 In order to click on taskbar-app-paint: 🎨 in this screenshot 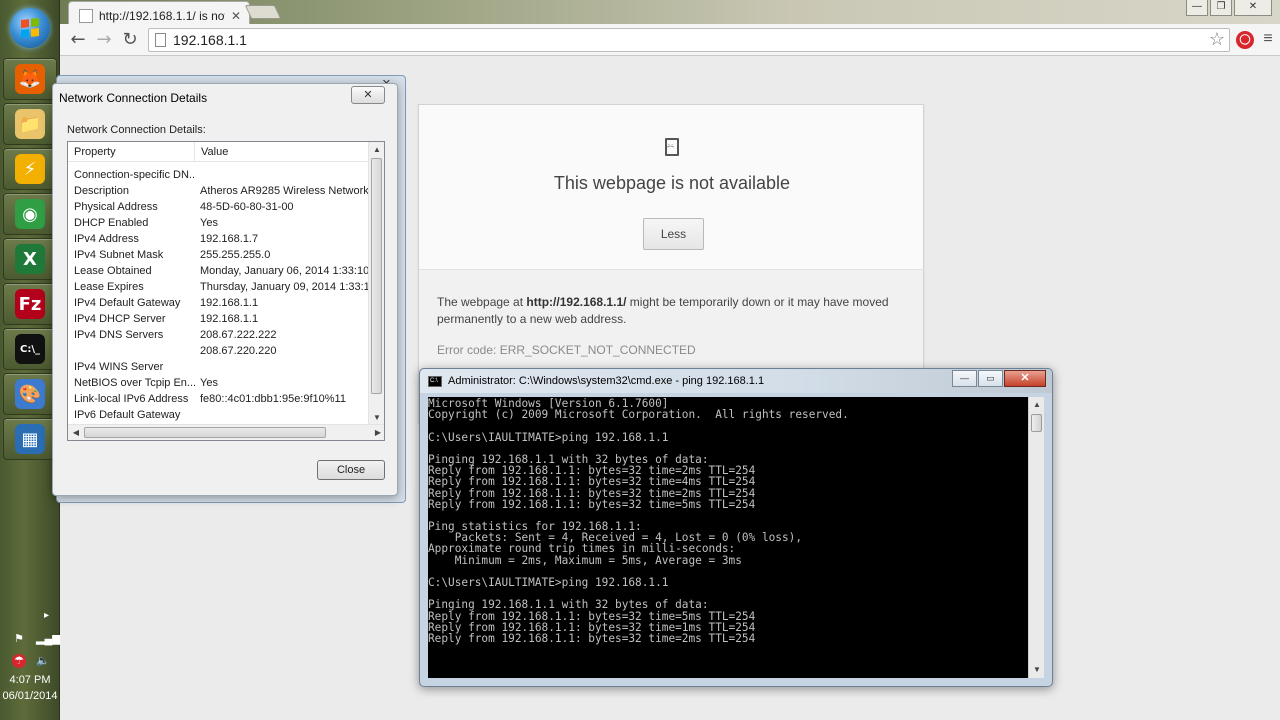, I will do `click(30, 394)`.